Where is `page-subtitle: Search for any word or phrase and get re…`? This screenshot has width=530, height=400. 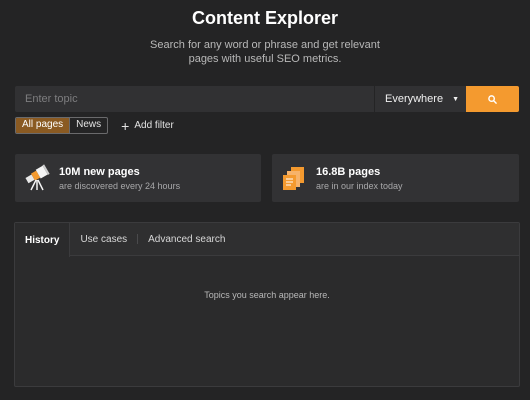 page-subtitle: Search for any word or phrase and get re… is located at coordinates (265, 52).